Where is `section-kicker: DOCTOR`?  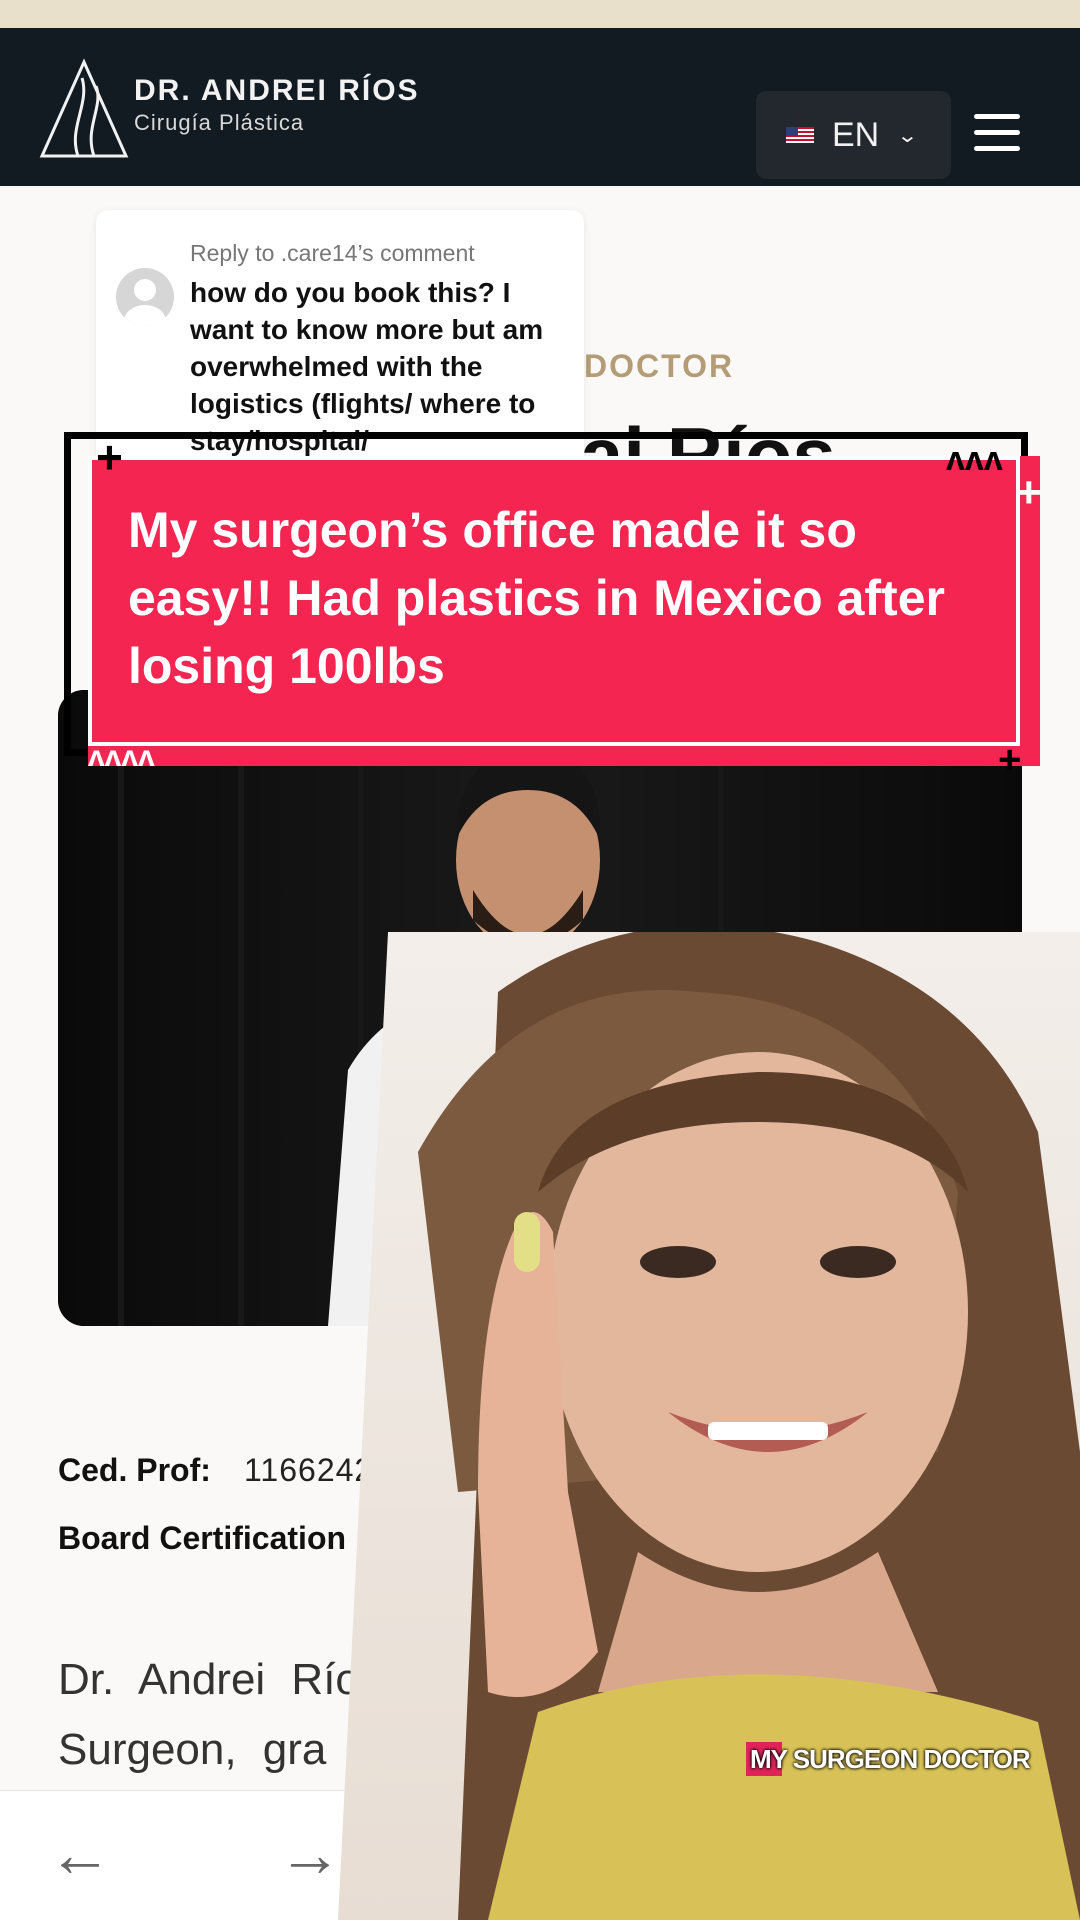
section-kicker: DOCTOR is located at coordinates (659, 366).